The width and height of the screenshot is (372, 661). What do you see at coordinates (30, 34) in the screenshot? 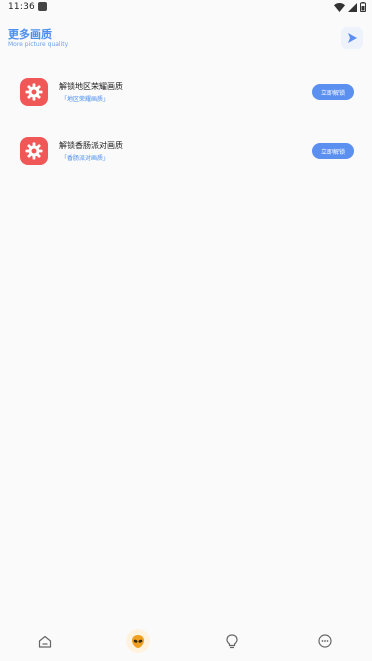
I see `page-title: 更多画质` at bounding box center [30, 34].